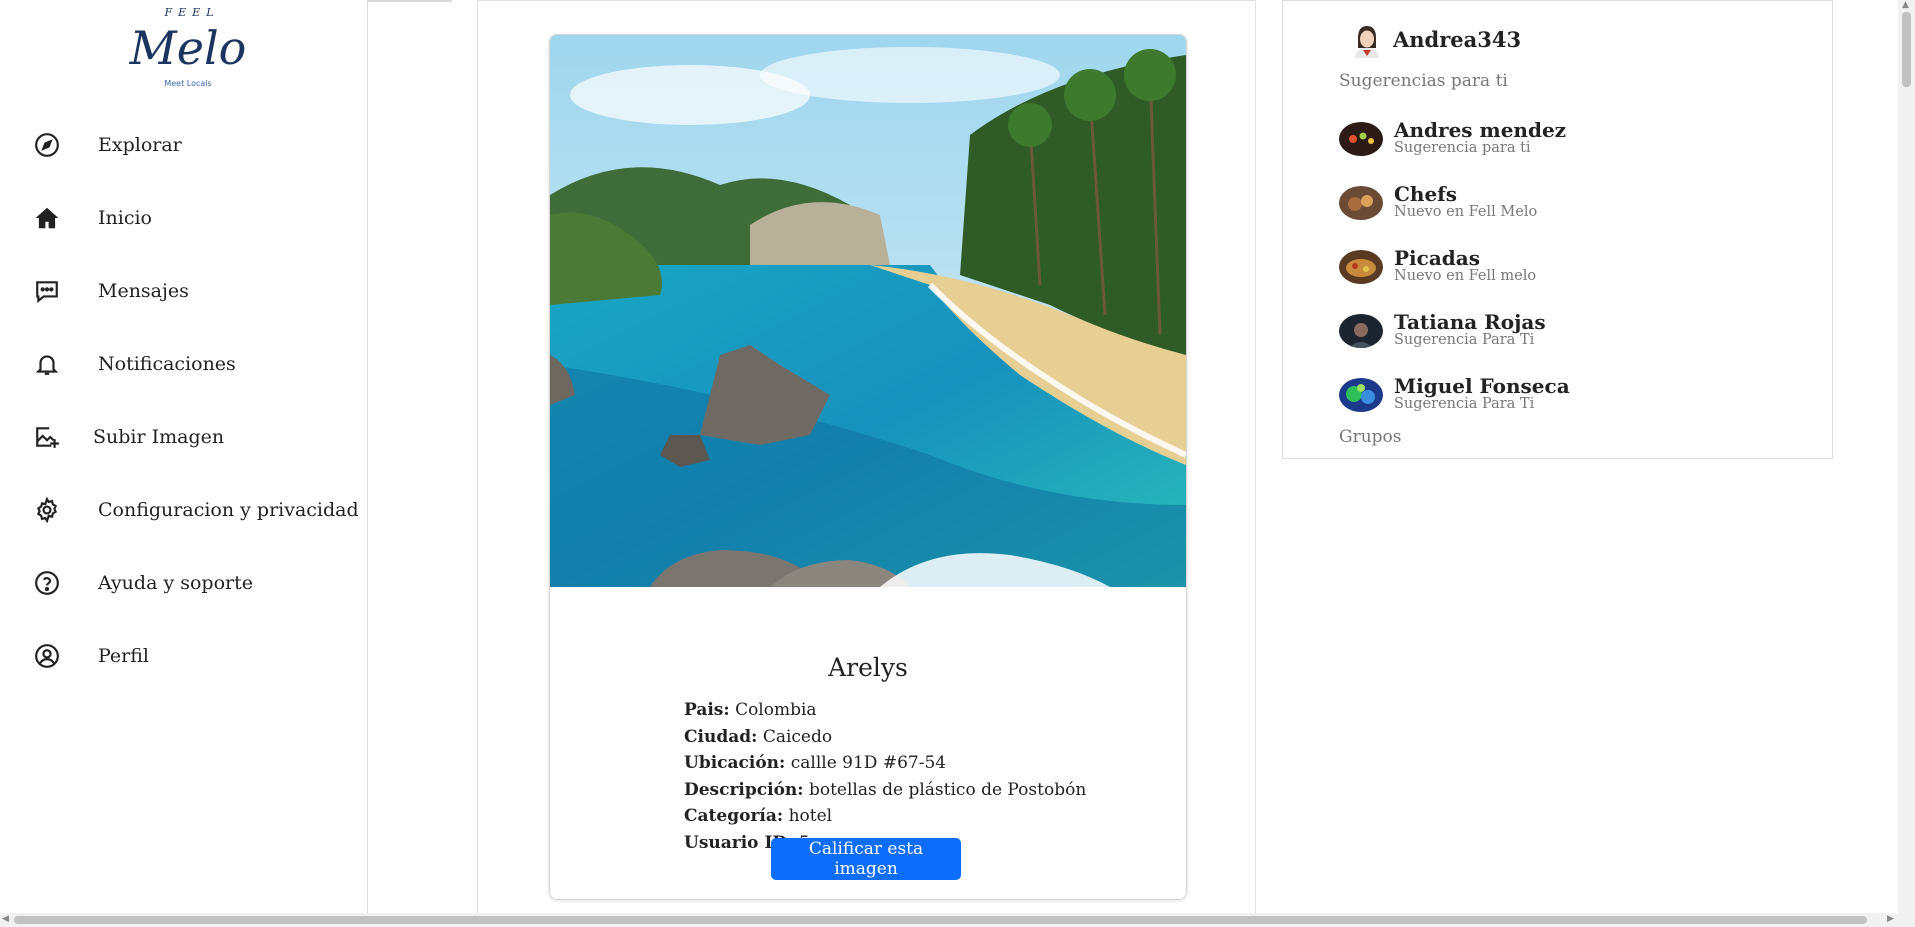  Describe the element at coordinates (1569, 207) in the screenshot. I see `suggestion-item: Chefs Nuevo en Fell Melo` at that location.